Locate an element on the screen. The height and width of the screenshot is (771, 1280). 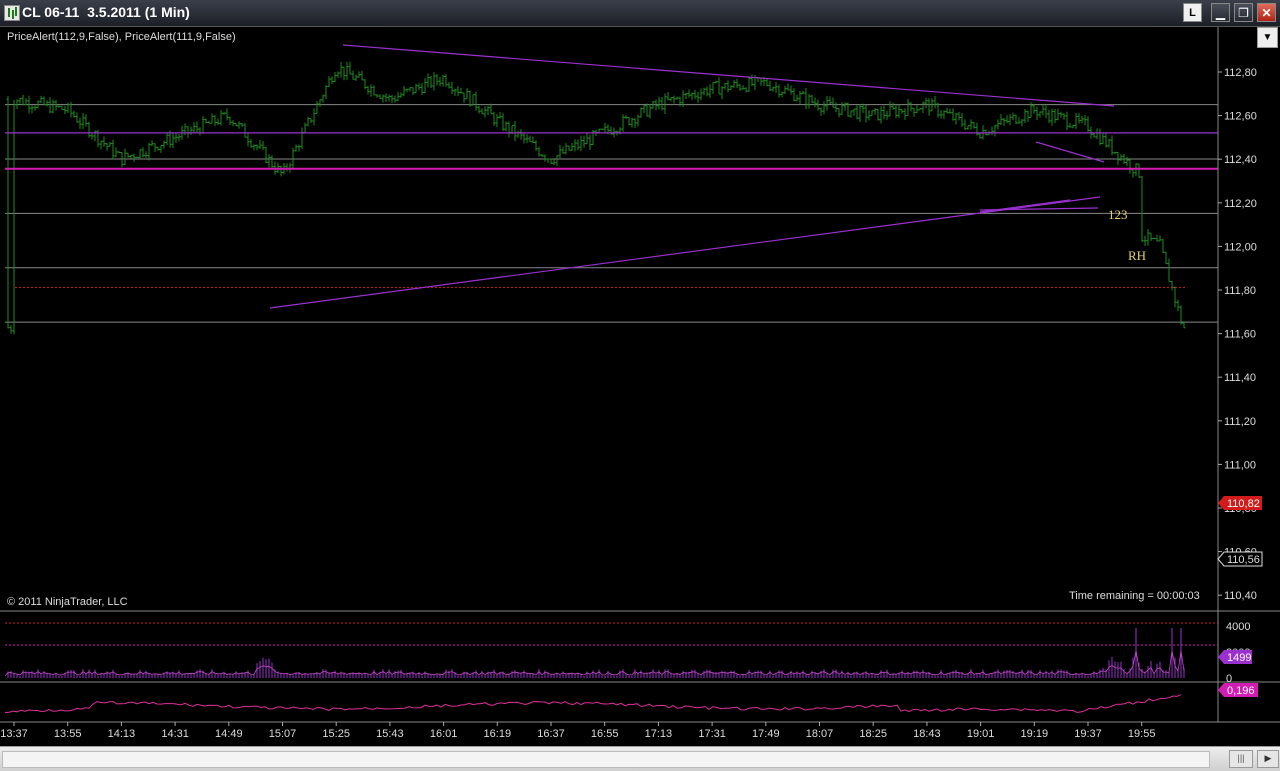
volume-tick-label: 4000 is located at coordinates (1238, 627).